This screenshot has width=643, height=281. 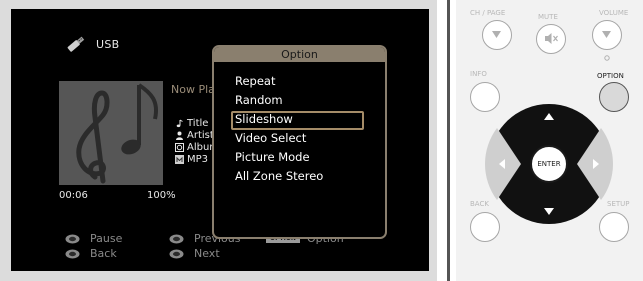 What do you see at coordinates (614, 13) in the screenshot?
I see `volume-label: VOLUME` at bounding box center [614, 13].